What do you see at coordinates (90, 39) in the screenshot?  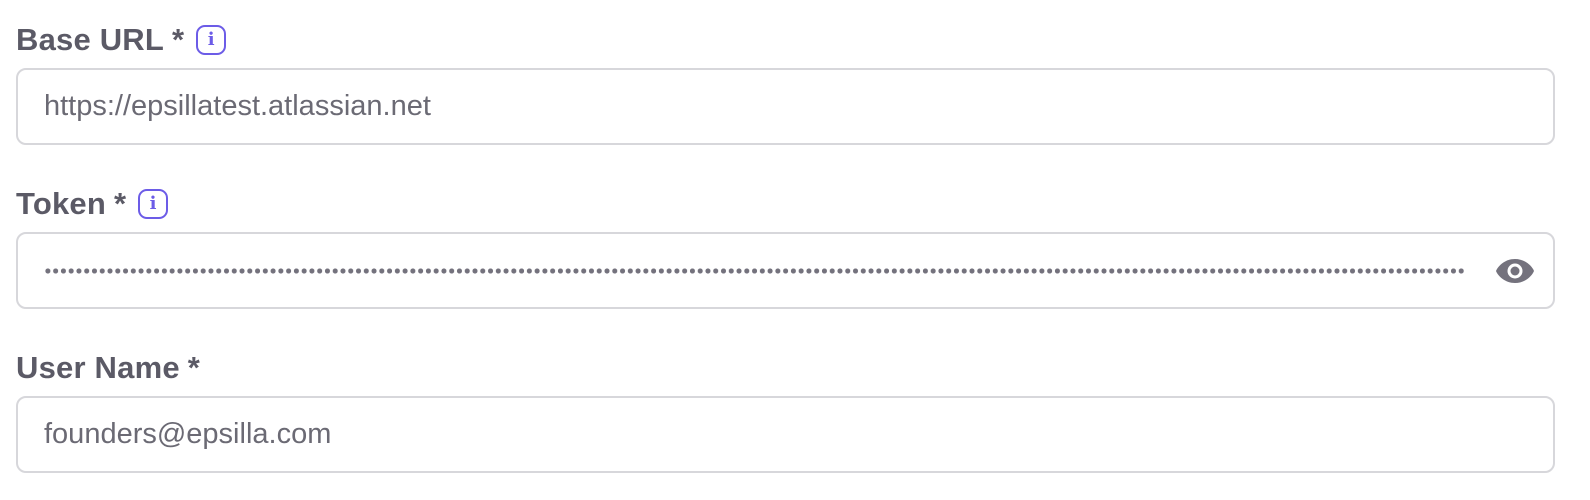 I see `base-url-label: Base URL` at bounding box center [90, 39].